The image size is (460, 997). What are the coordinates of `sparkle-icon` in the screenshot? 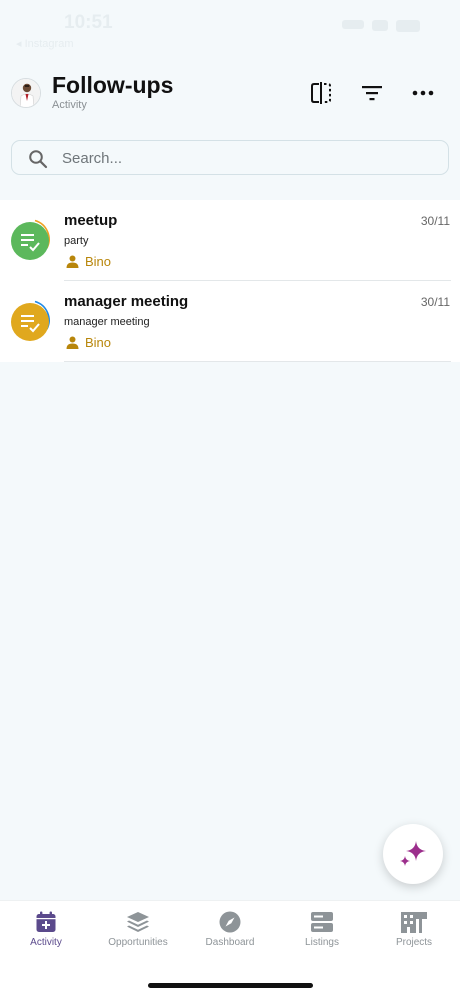 It's located at (413, 853).